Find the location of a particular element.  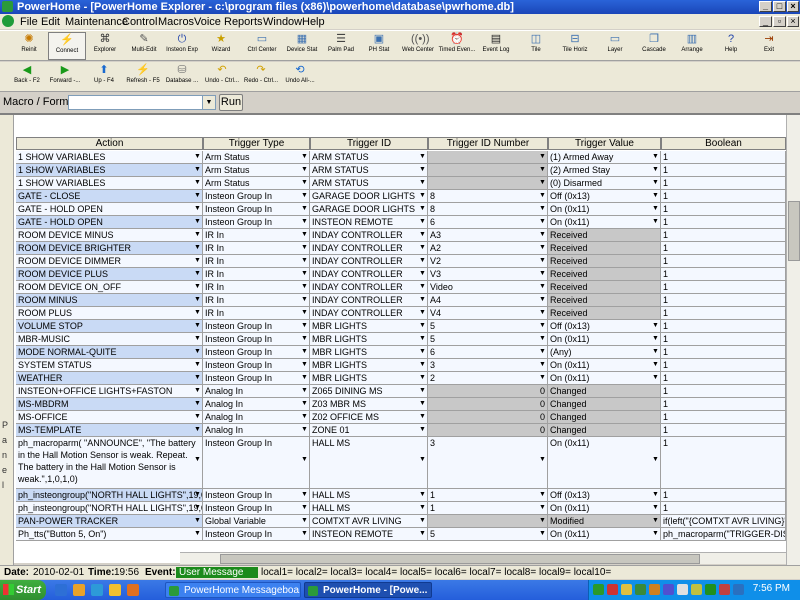

child-close-button: × is located at coordinates (793, 21).